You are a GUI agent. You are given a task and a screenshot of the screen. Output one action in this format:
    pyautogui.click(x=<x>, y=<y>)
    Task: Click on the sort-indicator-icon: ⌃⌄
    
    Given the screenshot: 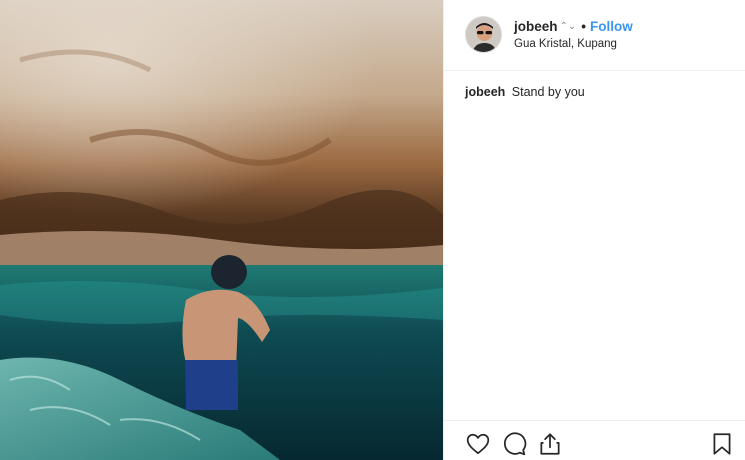 What is the action you would take?
    pyautogui.click(x=568, y=26)
    